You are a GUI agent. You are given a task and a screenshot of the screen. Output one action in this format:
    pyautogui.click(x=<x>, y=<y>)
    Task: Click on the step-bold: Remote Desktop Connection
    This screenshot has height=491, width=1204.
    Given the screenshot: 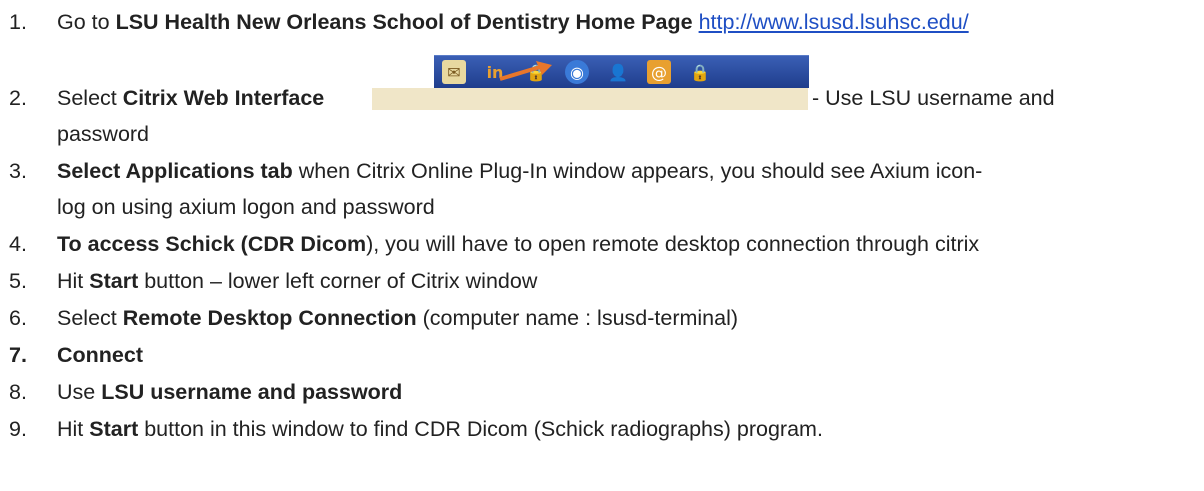 What is the action you would take?
    pyautogui.click(x=269, y=318)
    